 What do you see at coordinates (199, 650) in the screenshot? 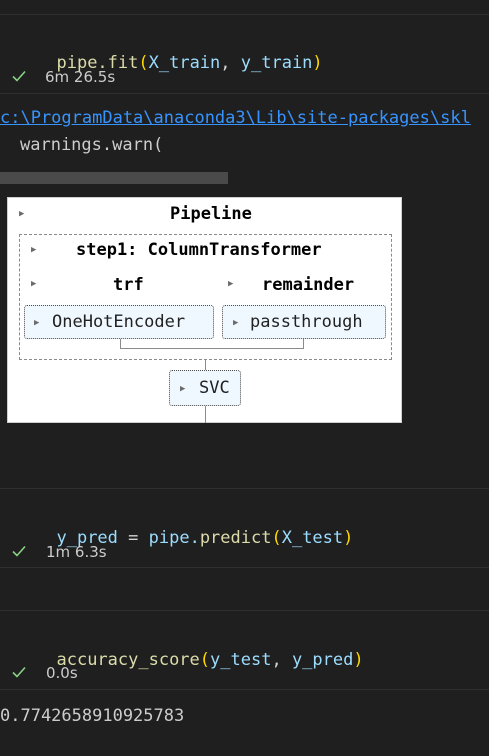
I see `code-cell-accuracy: accuracy_score(y_test, y_pred)` at bounding box center [199, 650].